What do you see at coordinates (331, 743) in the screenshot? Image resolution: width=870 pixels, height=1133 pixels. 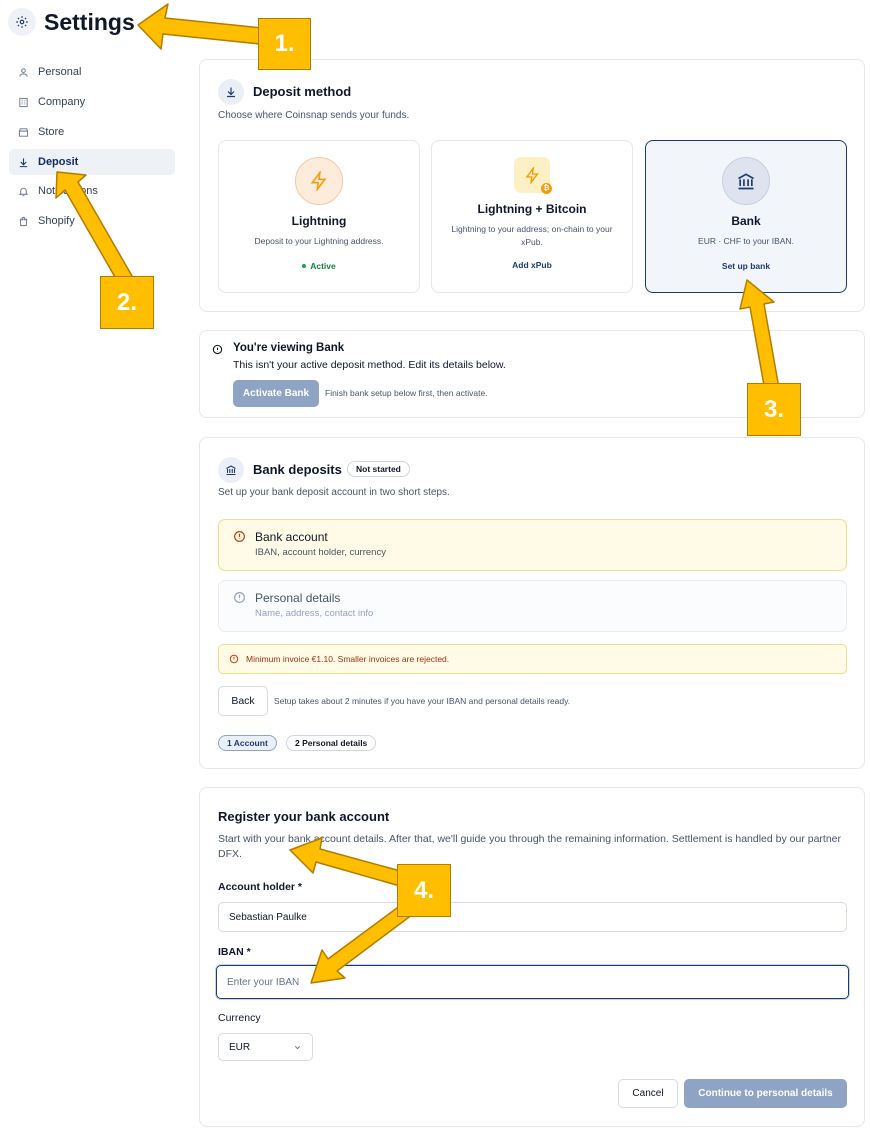 I see `step-pill-personal: 2 Personal details` at bounding box center [331, 743].